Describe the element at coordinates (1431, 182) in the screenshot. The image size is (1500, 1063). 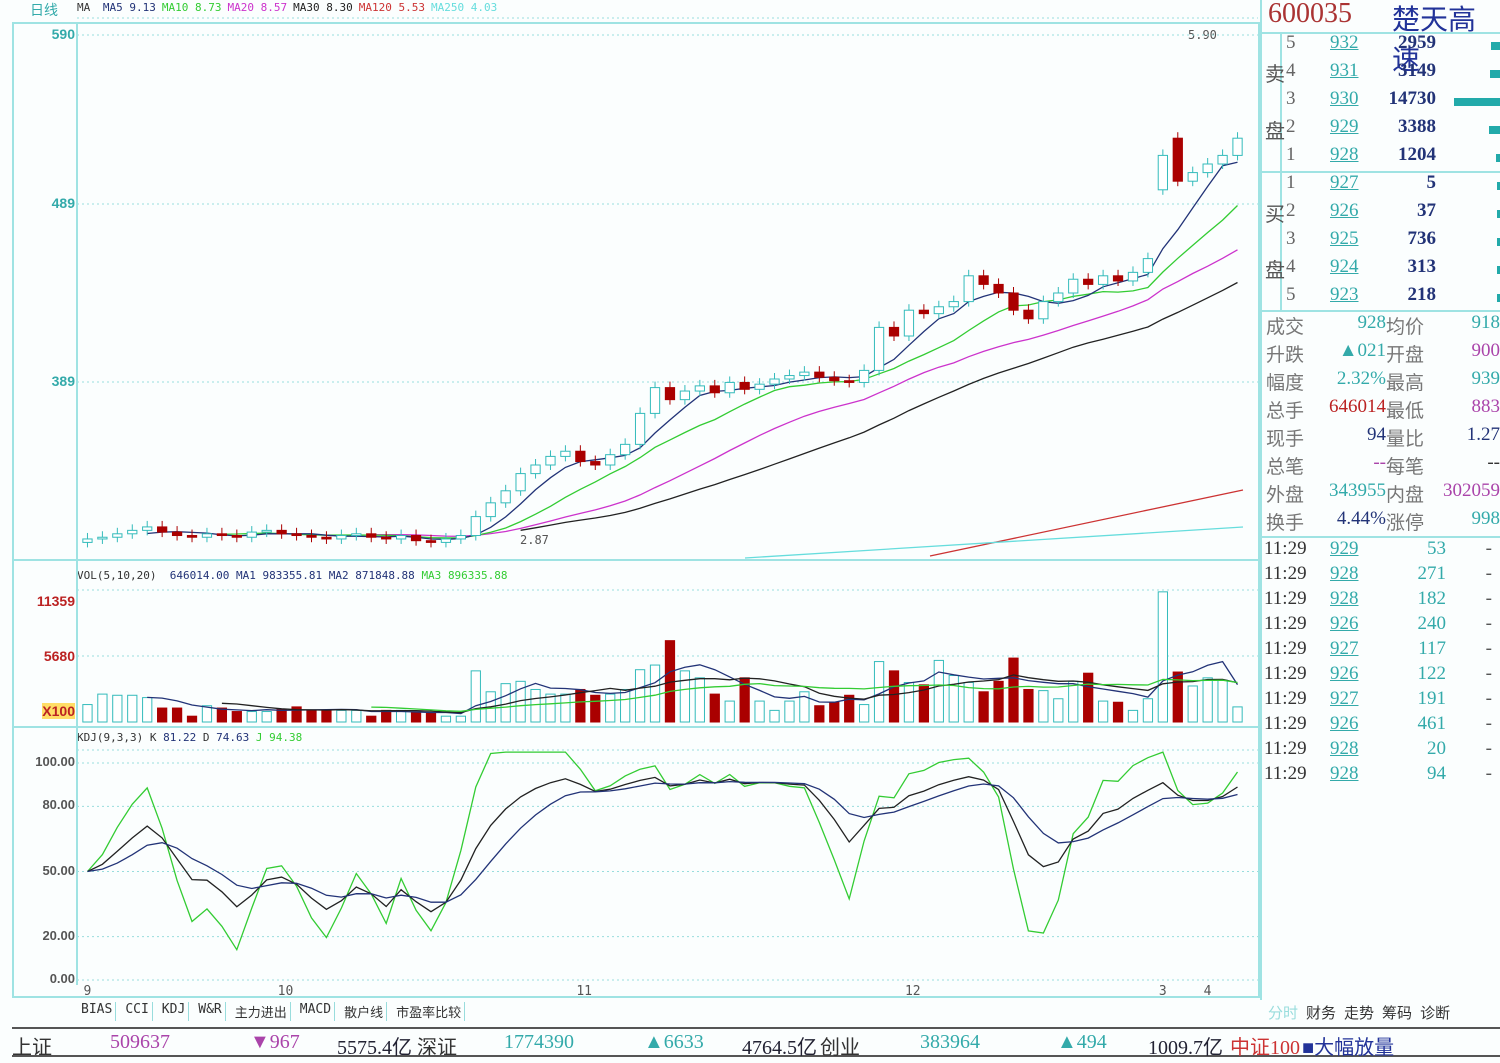
I see `volume: 5` at that location.